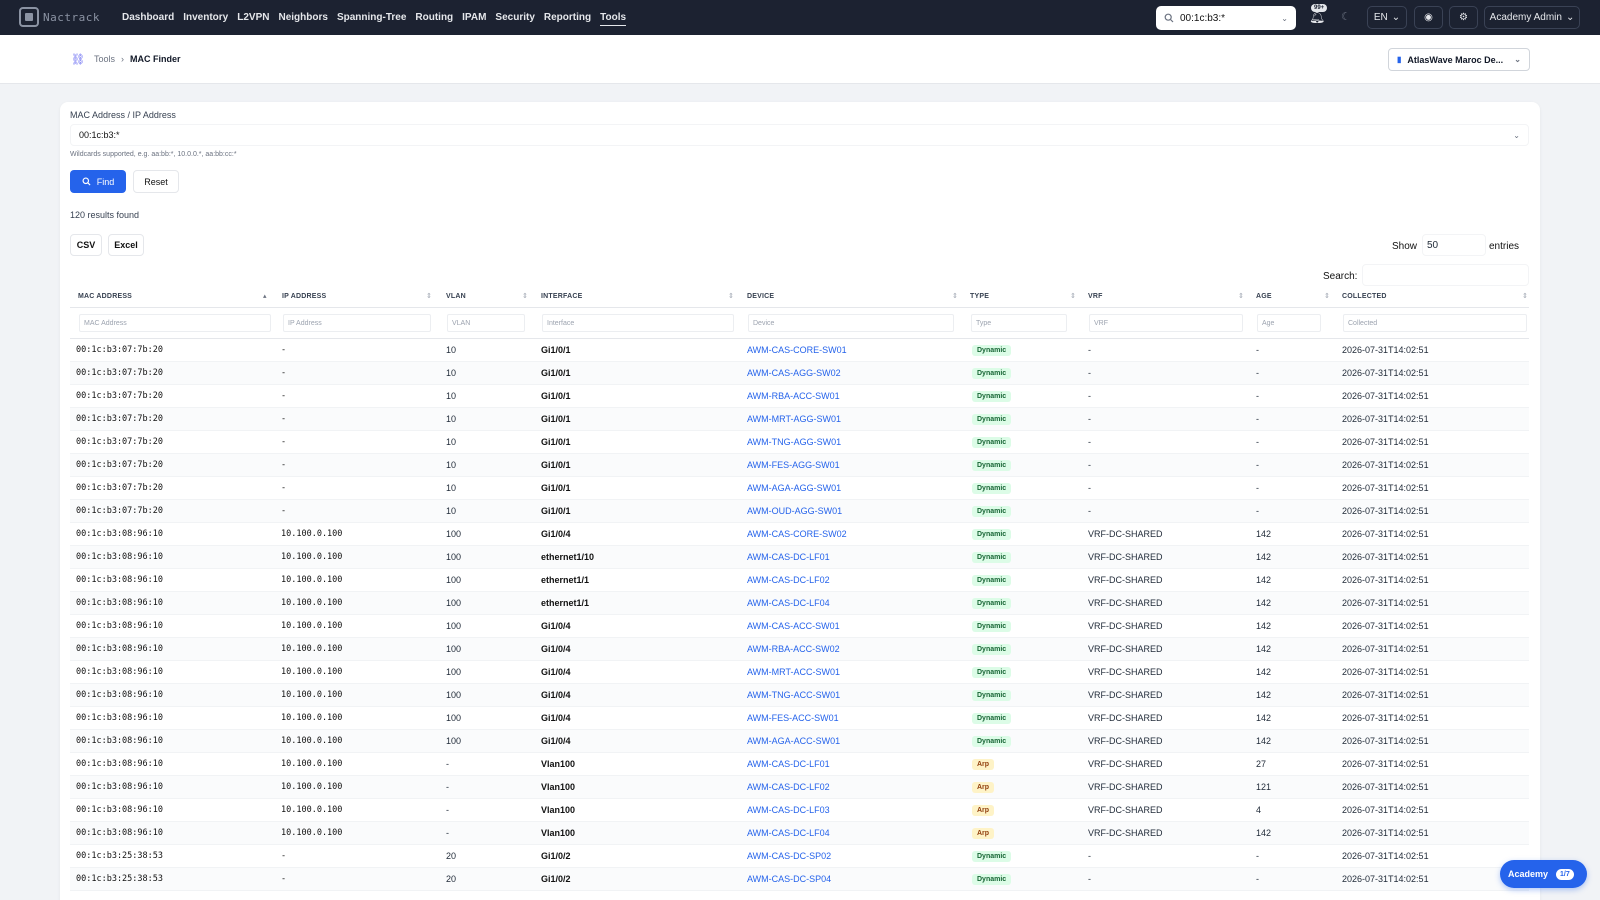 The image size is (1600, 900). What do you see at coordinates (59, 17) in the screenshot?
I see `logo: Nactrack` at bounding box center [59, 17].